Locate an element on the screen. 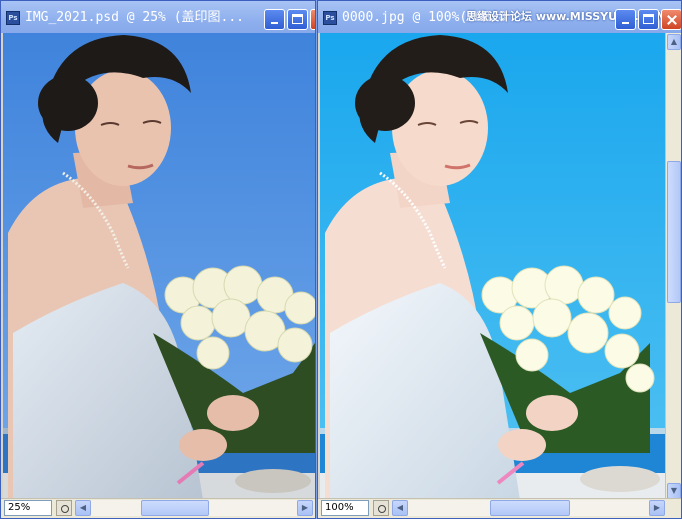  status-menu-button-right is located at coordinates (381, 508).